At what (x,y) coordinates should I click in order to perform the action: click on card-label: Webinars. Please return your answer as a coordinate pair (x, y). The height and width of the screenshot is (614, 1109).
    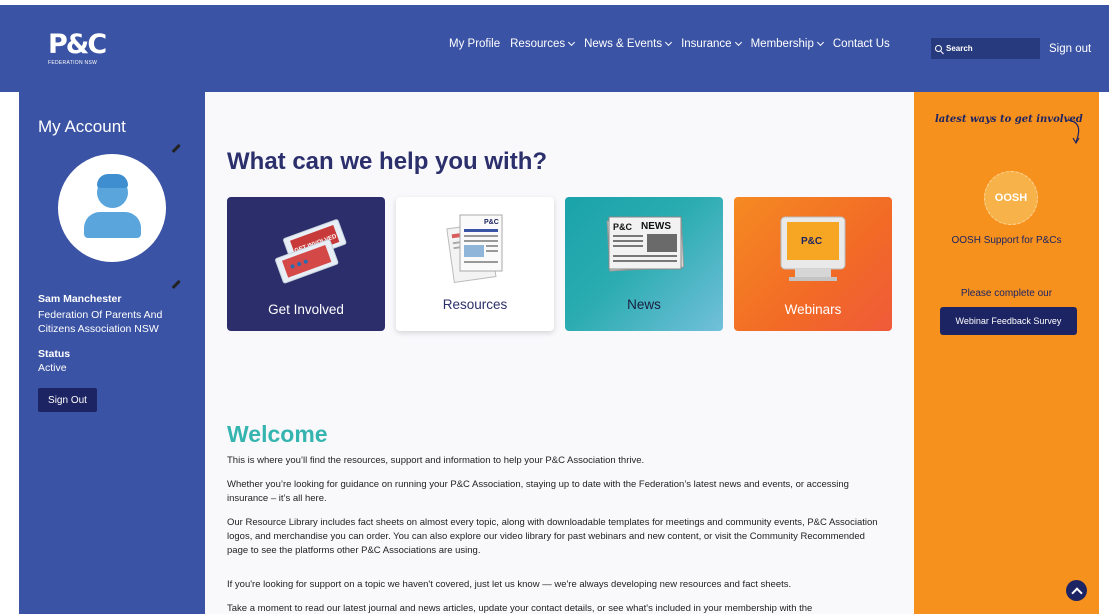
    Looking at the image, I should click on (813, 309).